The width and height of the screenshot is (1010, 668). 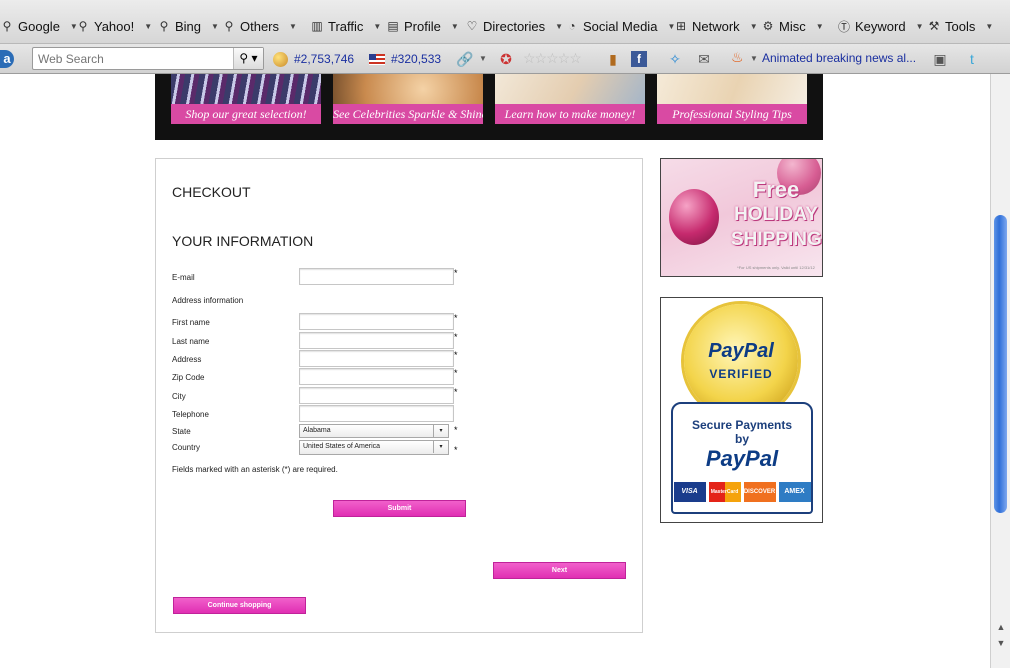 I want to click on banner-tile-celebrities: See Celebrities Sparkle & Shine!, so click(x=408, y=99).